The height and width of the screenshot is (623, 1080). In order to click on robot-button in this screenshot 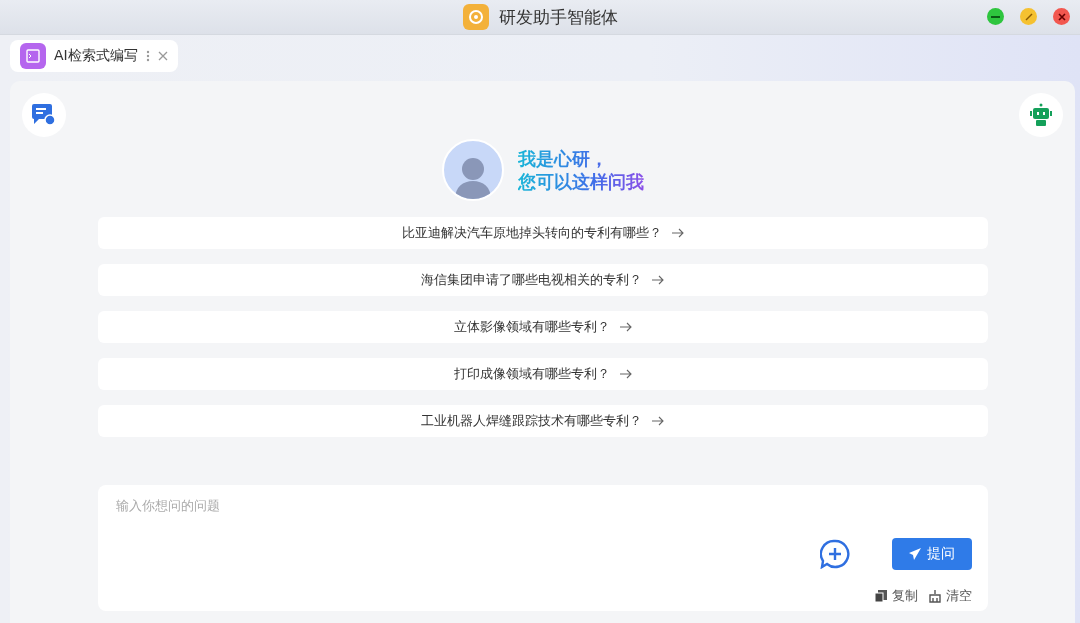, I will do `click(1041, 115)`.